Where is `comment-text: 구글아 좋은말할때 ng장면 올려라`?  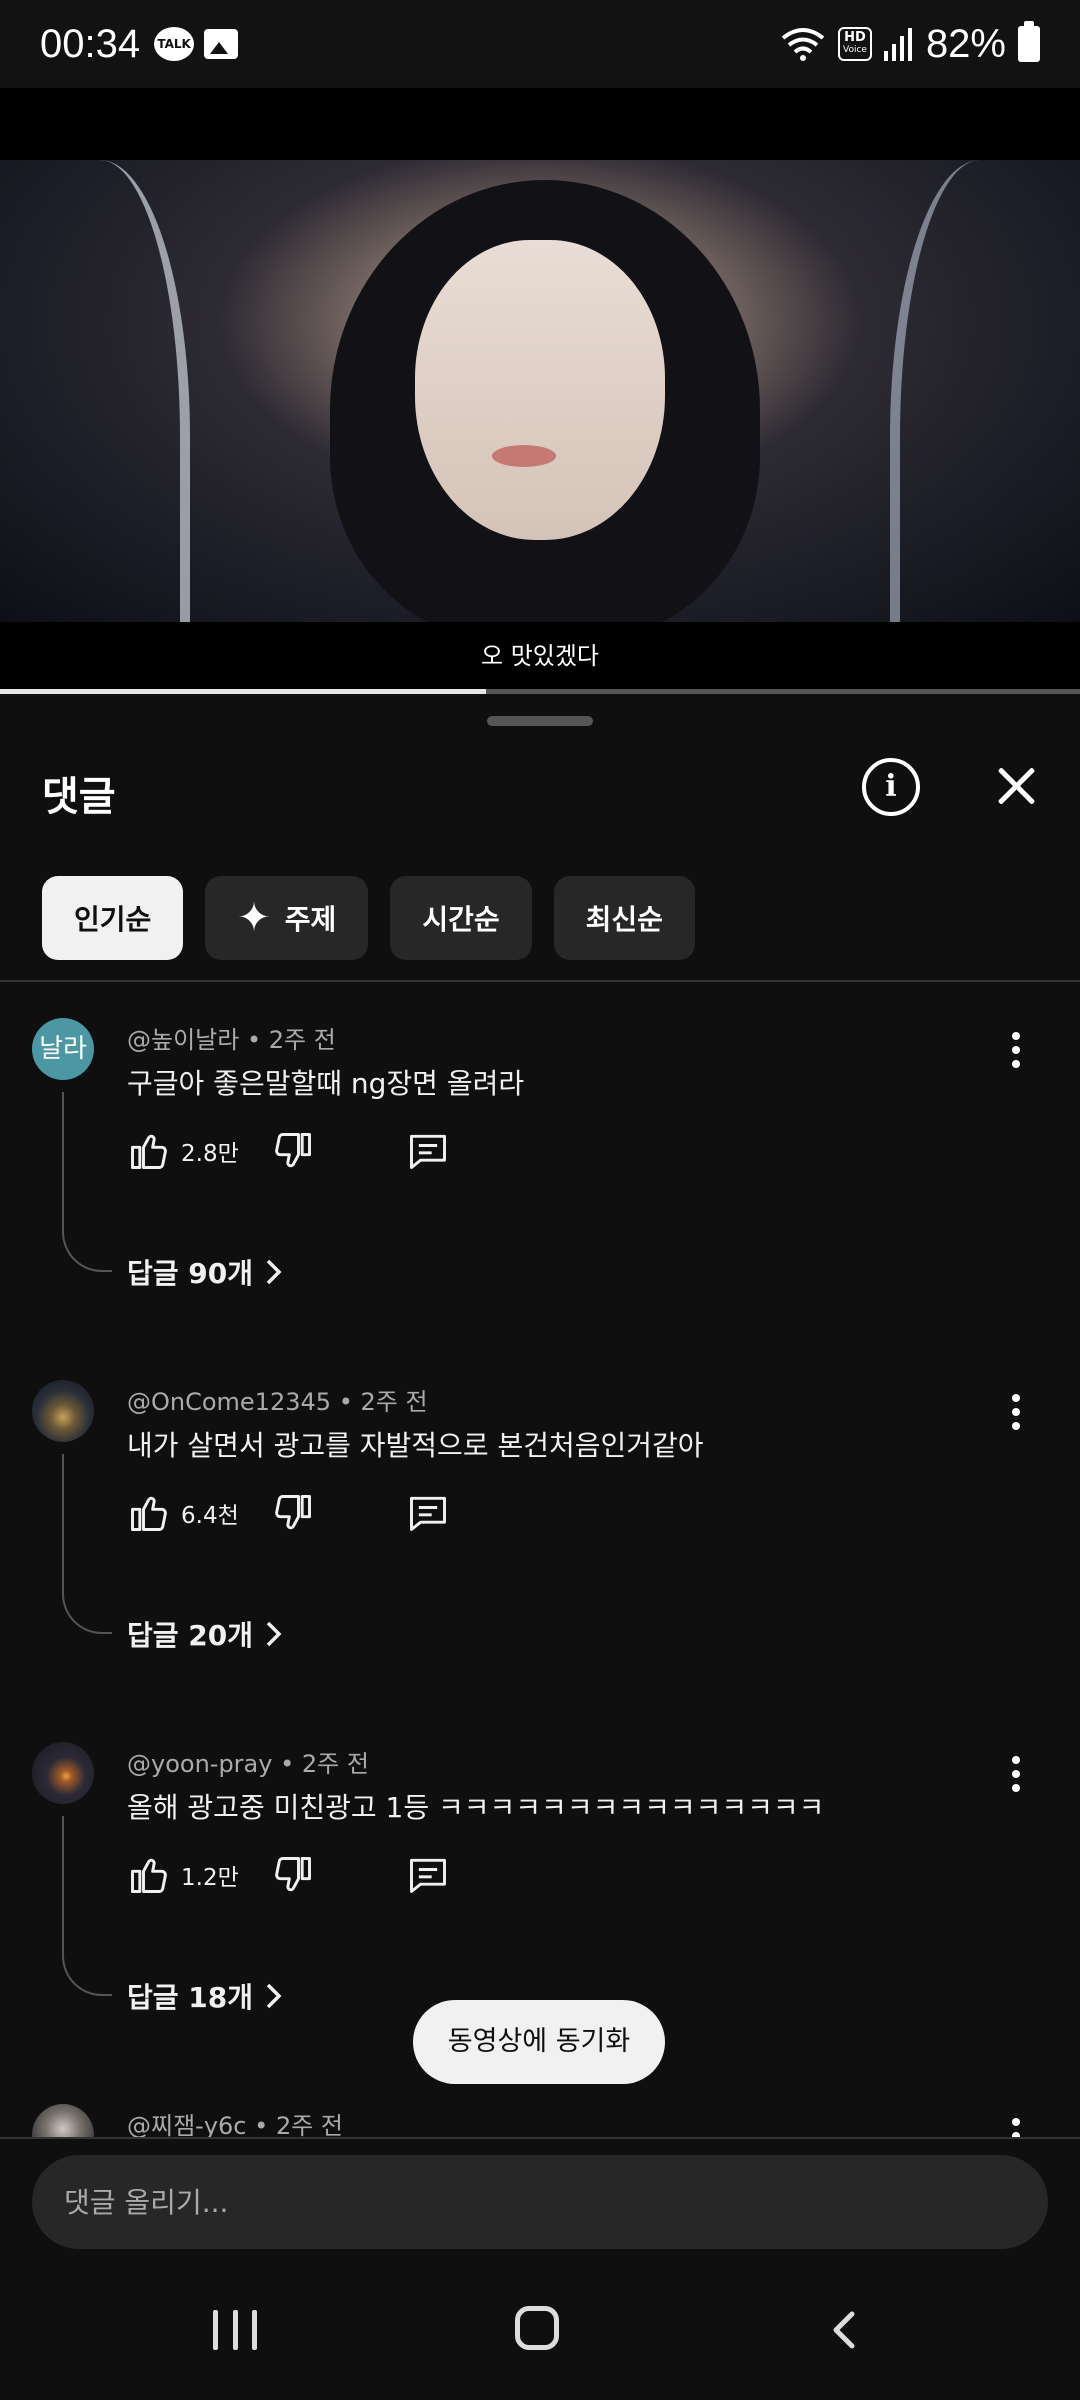 comment-text: 구글아 좋은말할때 ng장면 올려라 is located at coordinates (326, 1083).